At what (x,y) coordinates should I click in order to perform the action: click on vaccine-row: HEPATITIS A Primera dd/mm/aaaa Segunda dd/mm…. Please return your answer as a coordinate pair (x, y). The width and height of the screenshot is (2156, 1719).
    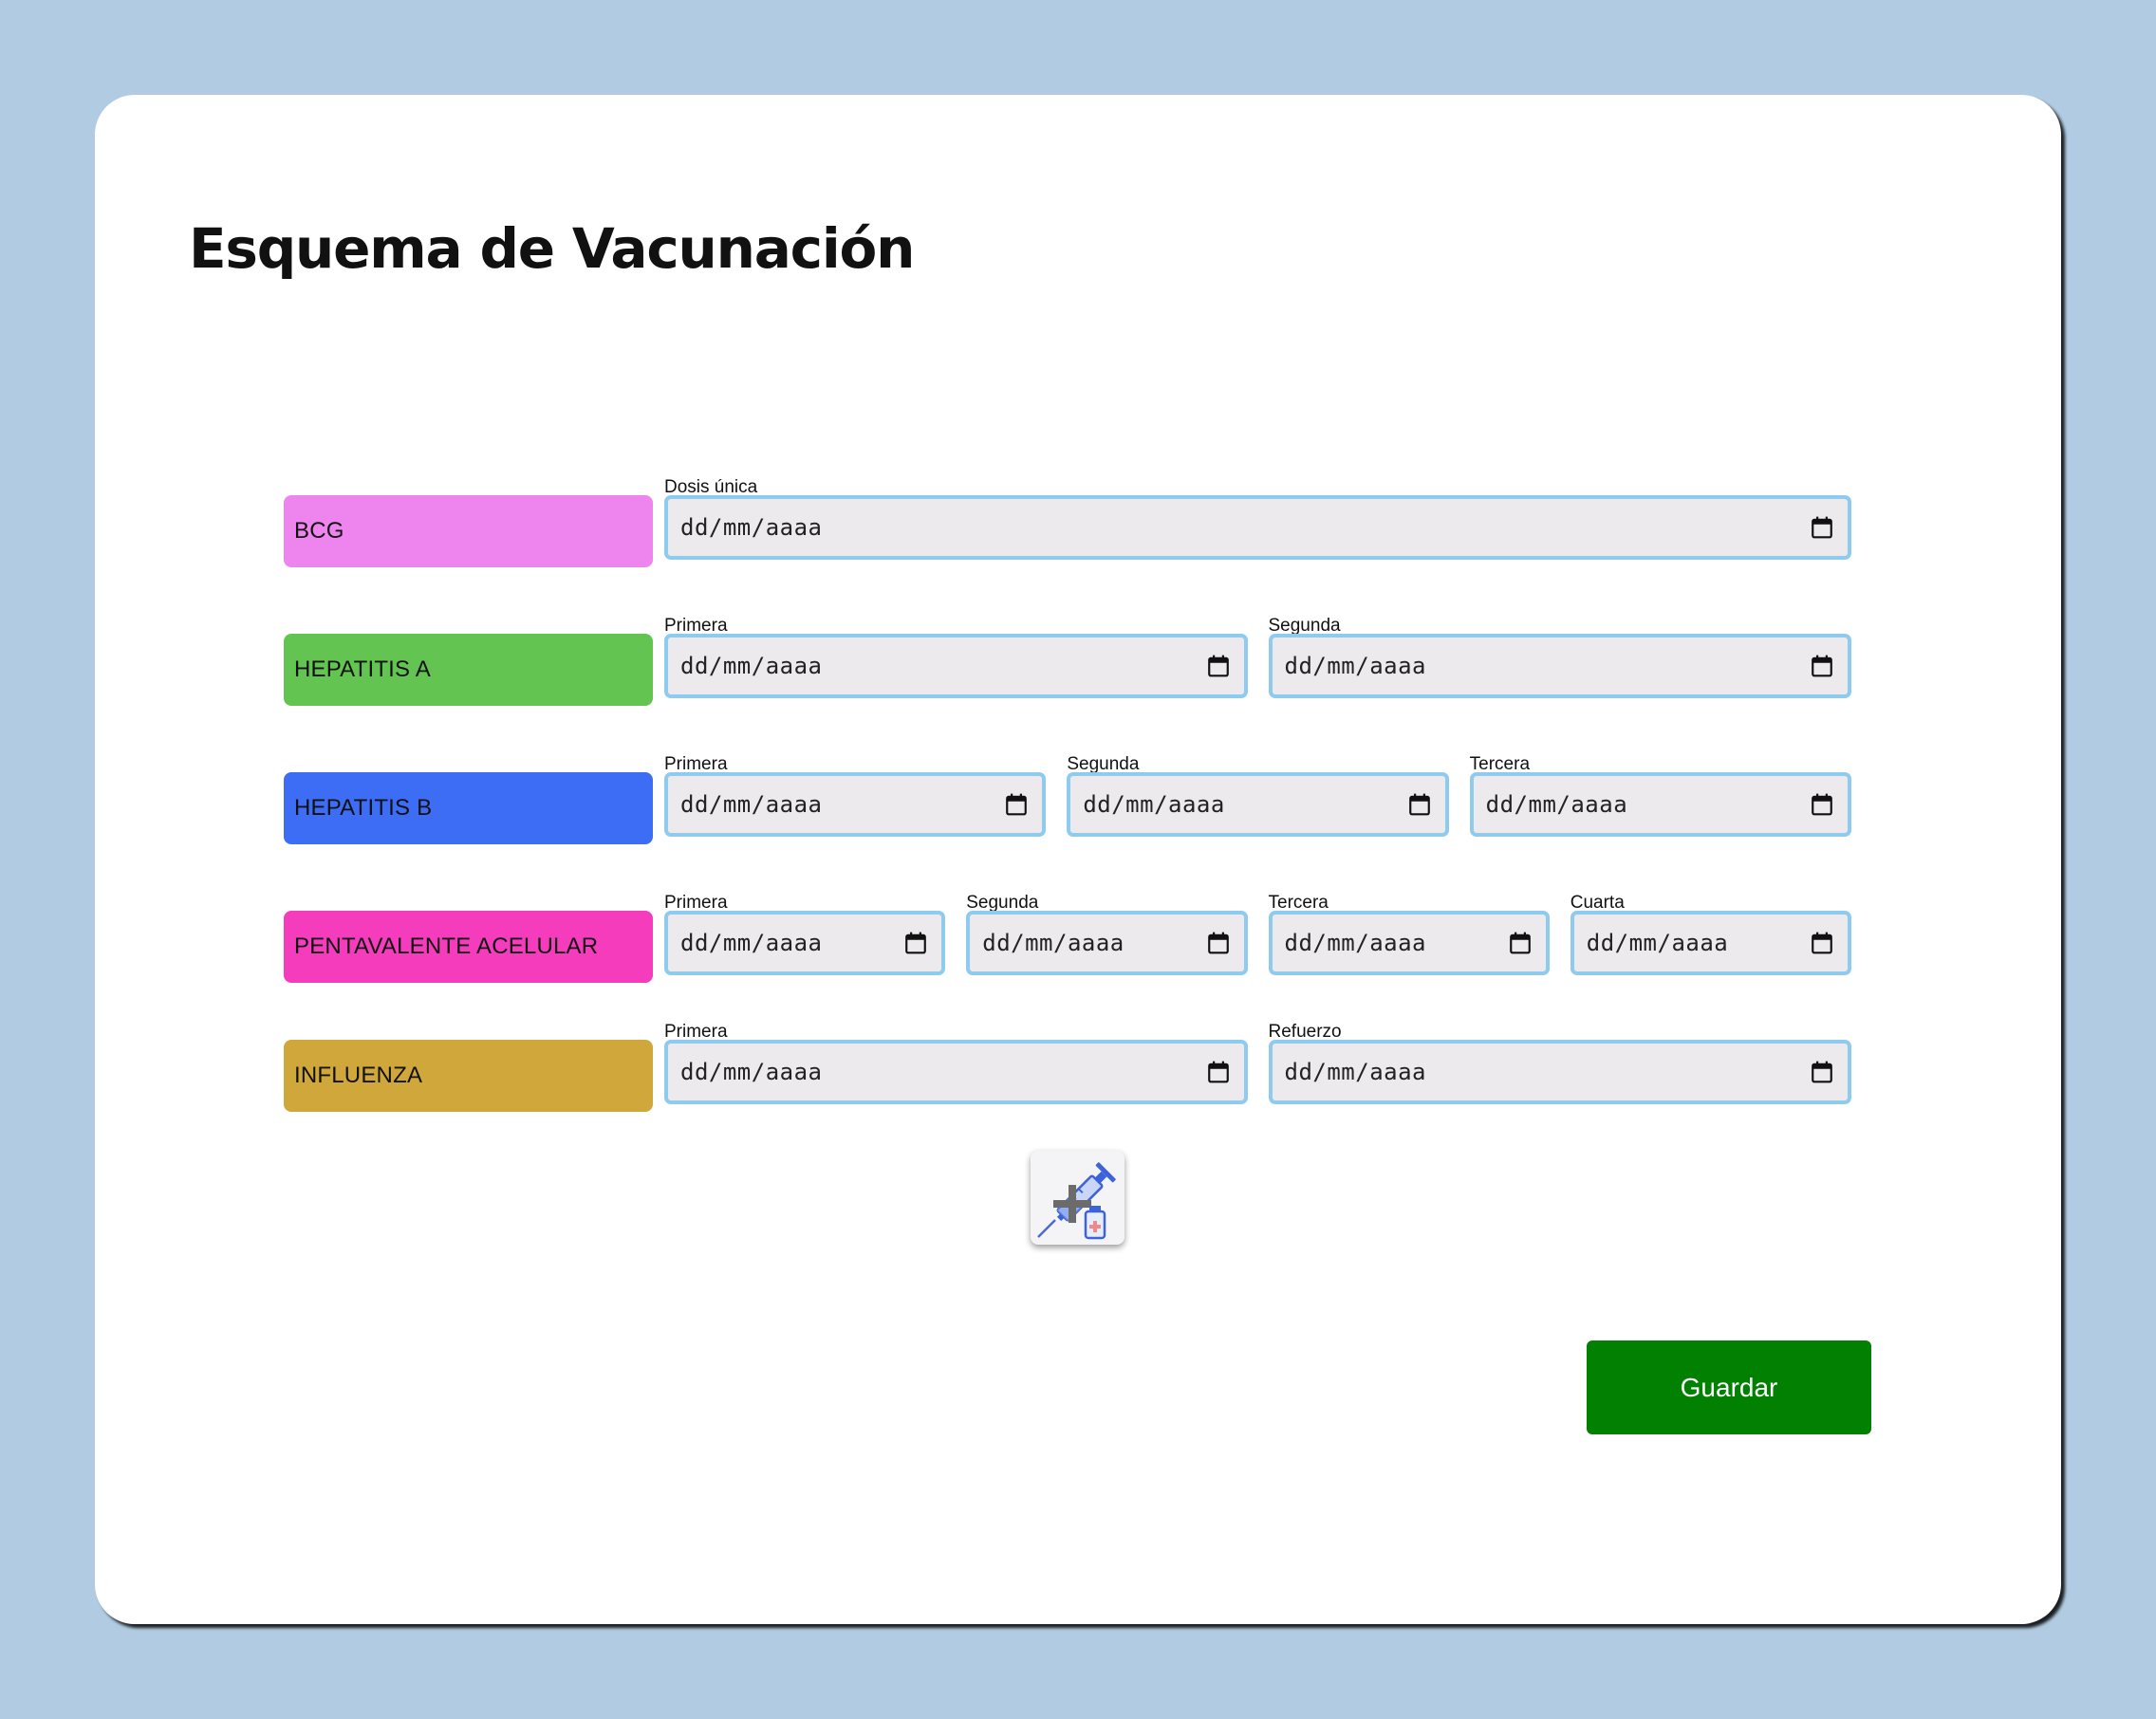
    Looking at the image, I should click on (1078, 673).